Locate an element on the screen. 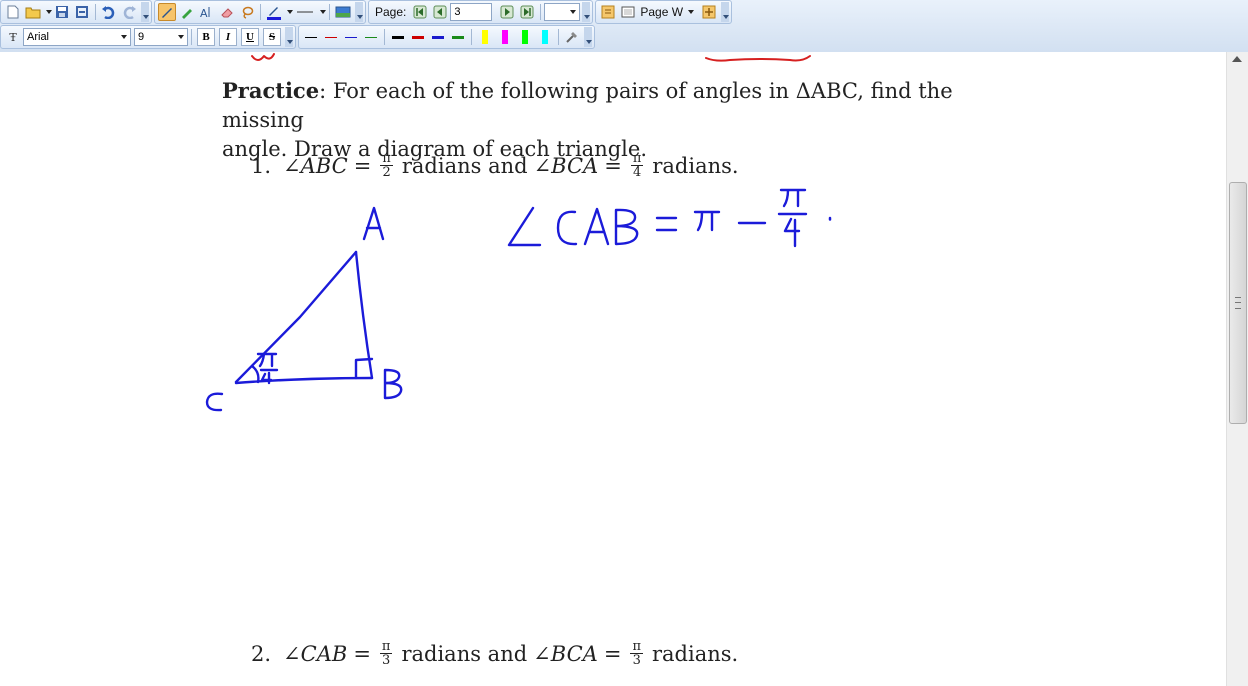 The image size is (1248, 686). handwritten-vertex-c is located at coordinates (214, 402).